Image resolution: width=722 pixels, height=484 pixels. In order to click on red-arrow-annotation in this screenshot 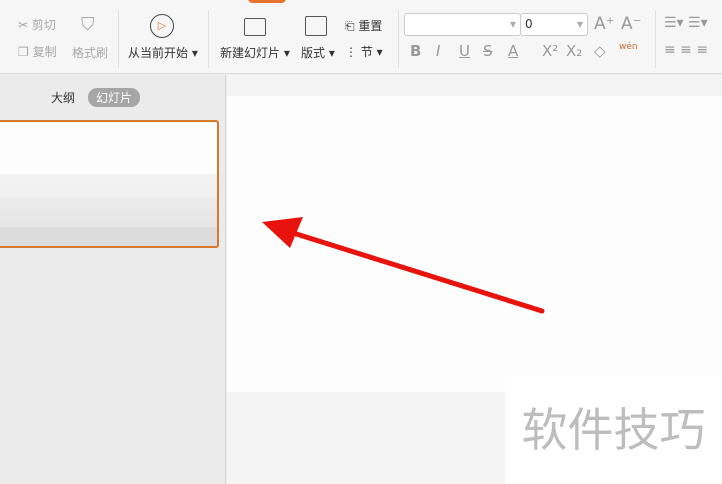, I will do `click(403, 265)`.